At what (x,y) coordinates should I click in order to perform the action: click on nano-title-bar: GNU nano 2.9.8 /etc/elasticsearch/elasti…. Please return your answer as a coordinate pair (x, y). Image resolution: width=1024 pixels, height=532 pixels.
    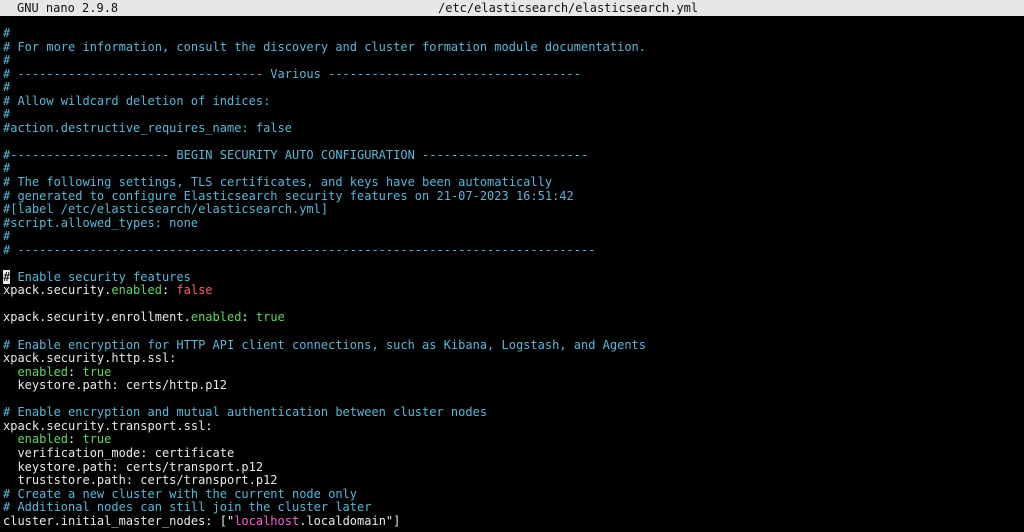
    Looking at the image, I should click on (512, 8).